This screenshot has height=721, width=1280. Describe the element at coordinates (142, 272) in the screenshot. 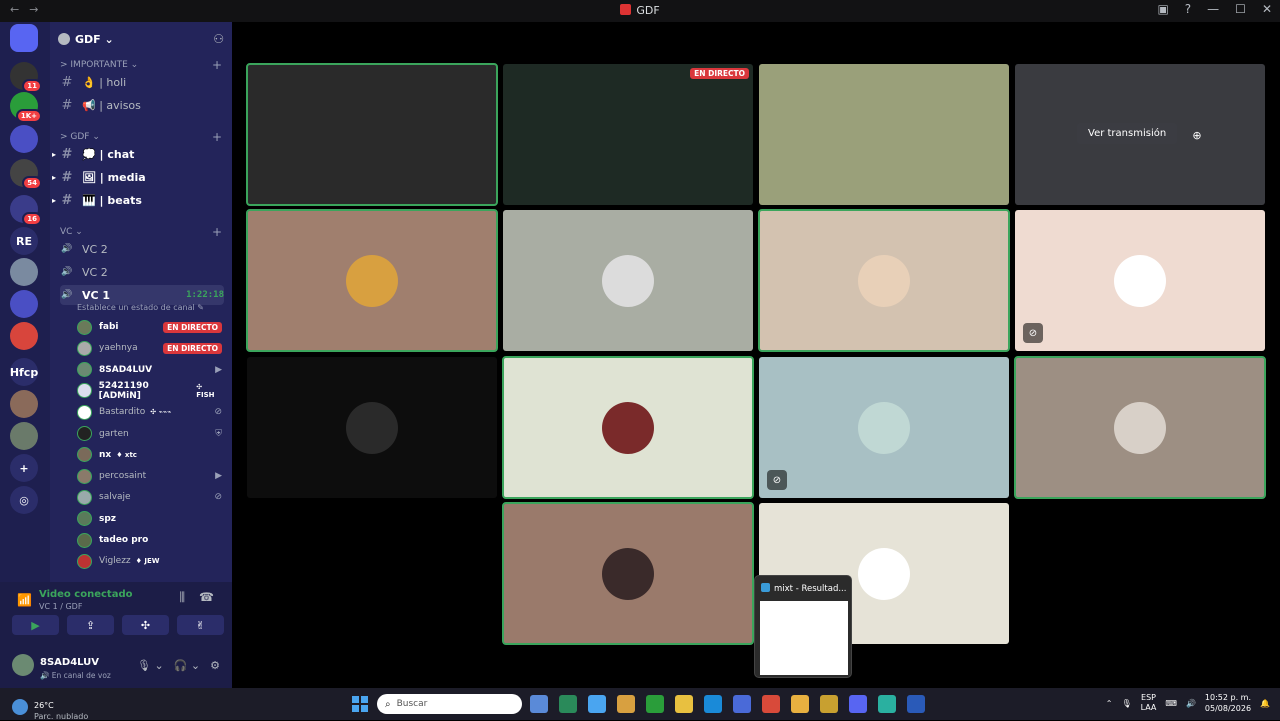

I see `voice-channel-vc2-b: 🔊 VC 2` at that location.